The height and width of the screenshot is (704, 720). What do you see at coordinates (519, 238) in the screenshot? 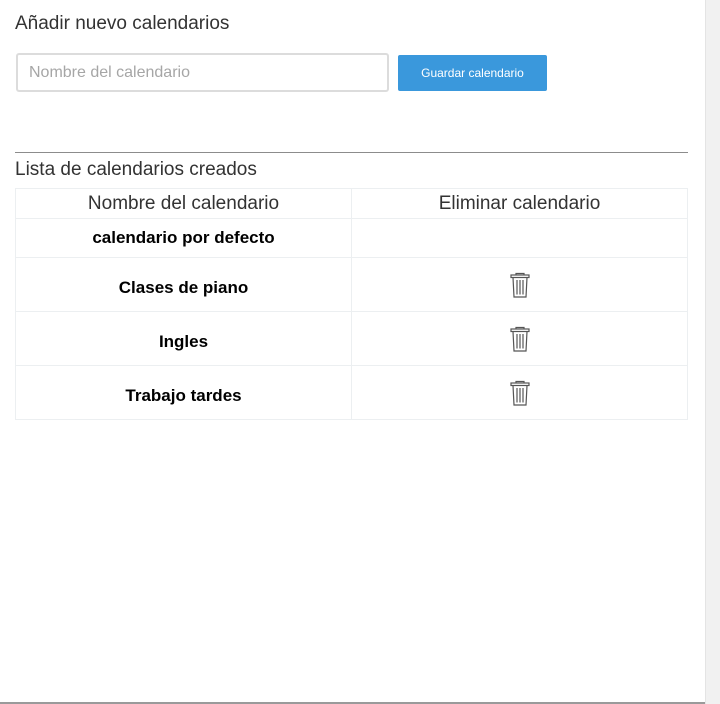
I see `delete-cell-empty` at bounding box center [519, 238].